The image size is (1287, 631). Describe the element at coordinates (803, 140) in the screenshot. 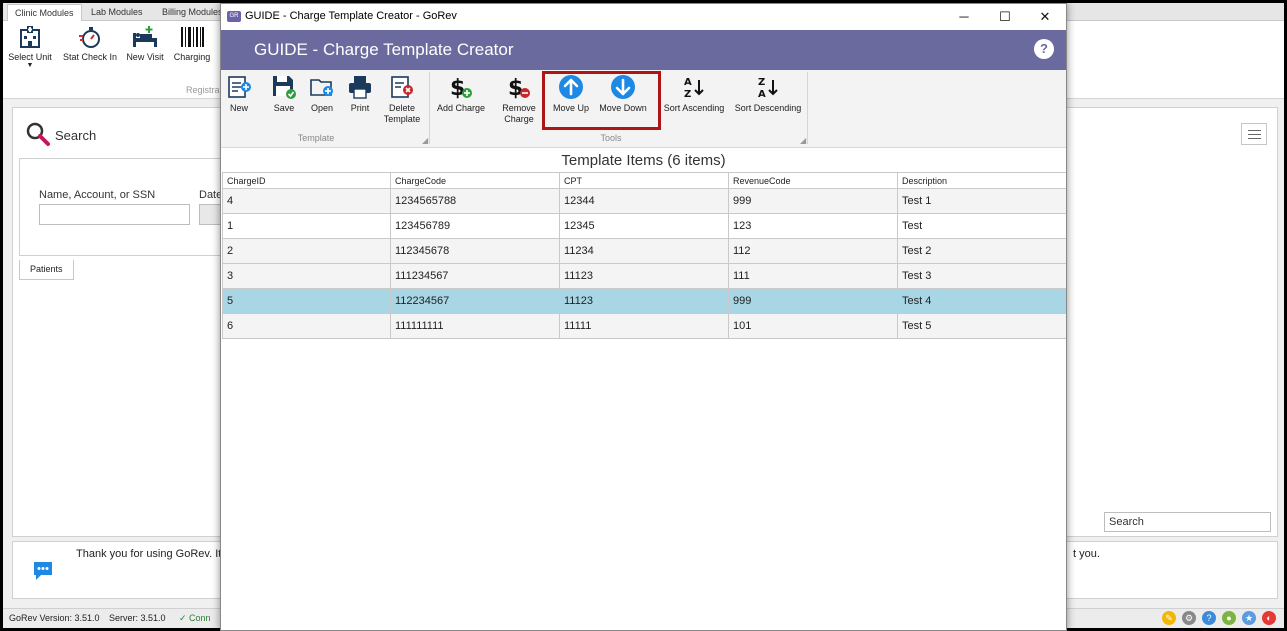

I see `tools-group-launcher-icon: ◢` at that location.